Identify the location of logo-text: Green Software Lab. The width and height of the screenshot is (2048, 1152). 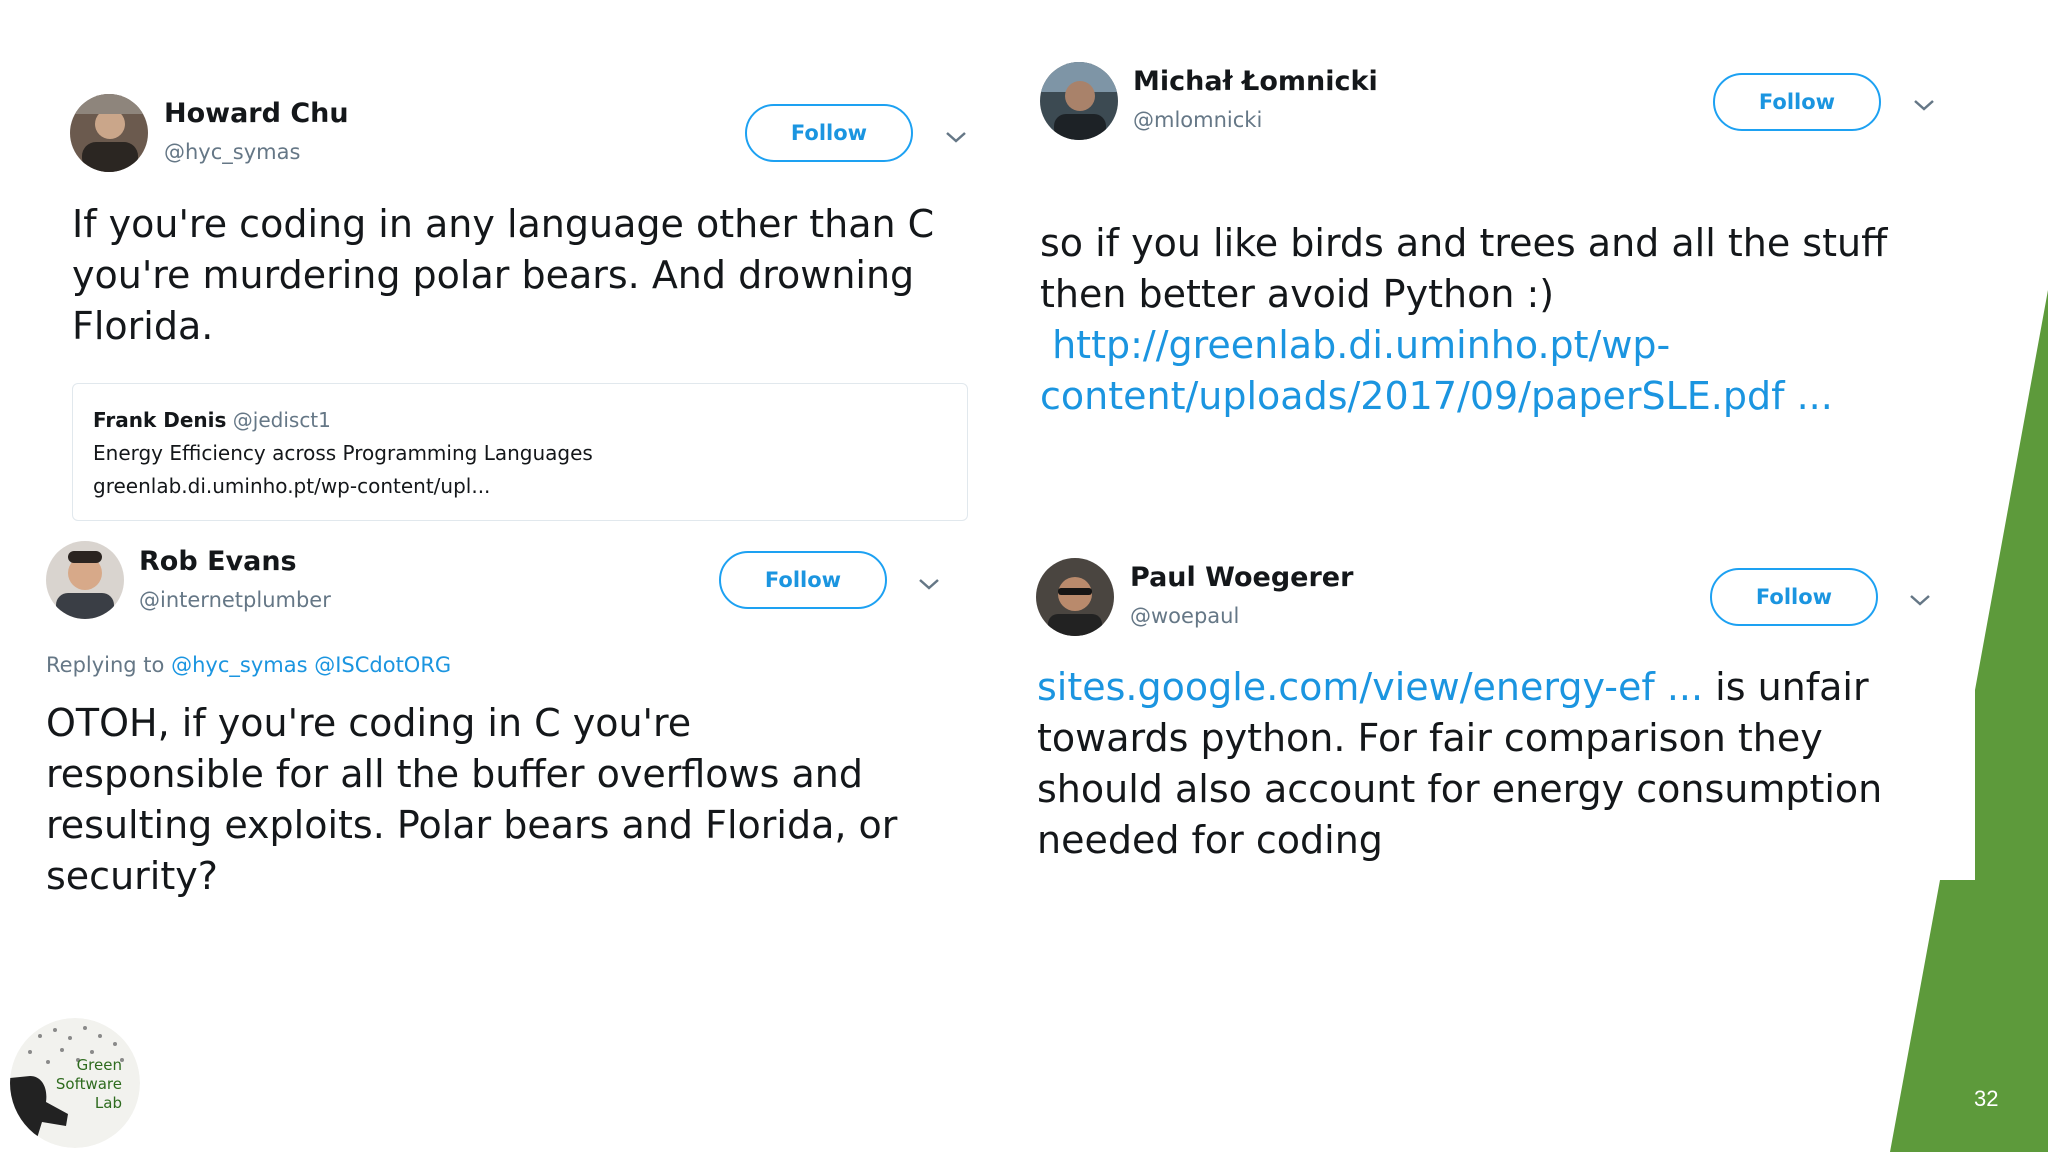
(89, 1084).